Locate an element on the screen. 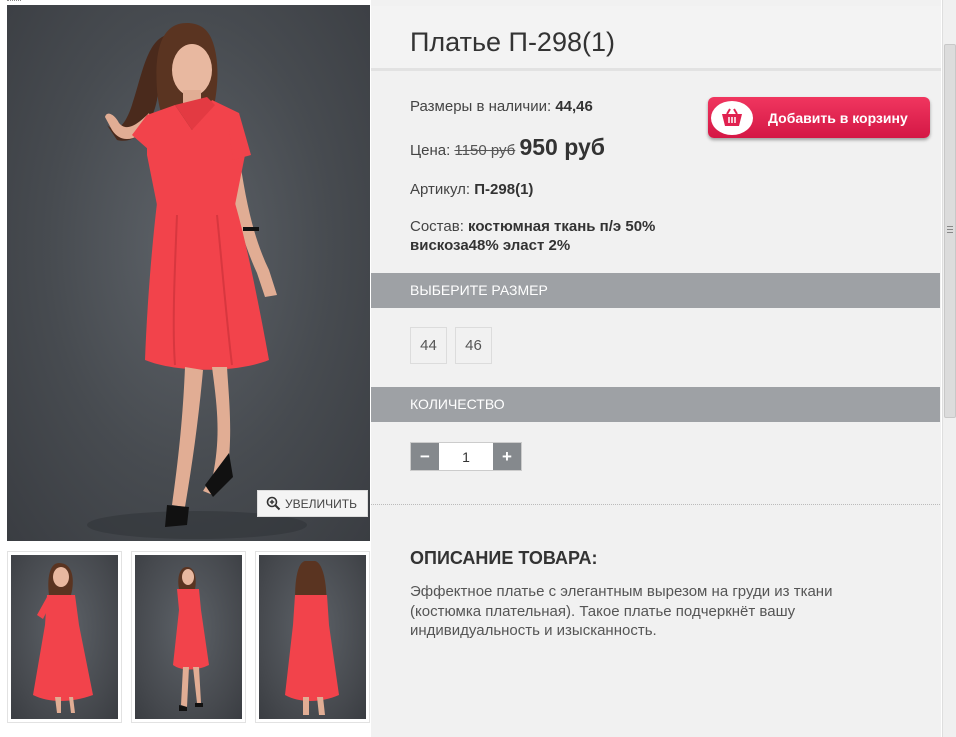 Image resolution: width=956 pixels, height=737 pixels. quantity-section-header: КОЛИЧЕСТВО is located at coordinates (655, 404).